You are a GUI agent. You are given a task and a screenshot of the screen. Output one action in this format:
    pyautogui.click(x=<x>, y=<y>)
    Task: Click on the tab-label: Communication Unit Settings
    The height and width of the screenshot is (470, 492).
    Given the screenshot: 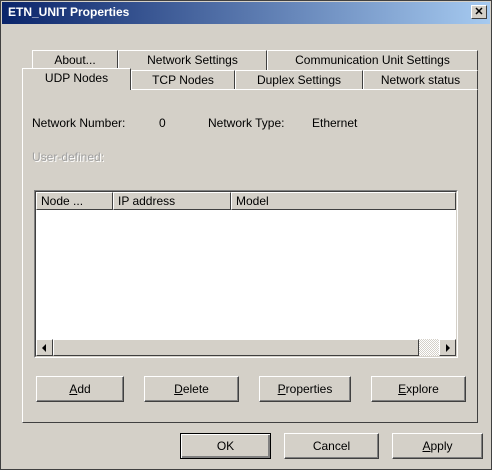 What is the action you would take?
    pyautogui.click(x=372, y=60)
    